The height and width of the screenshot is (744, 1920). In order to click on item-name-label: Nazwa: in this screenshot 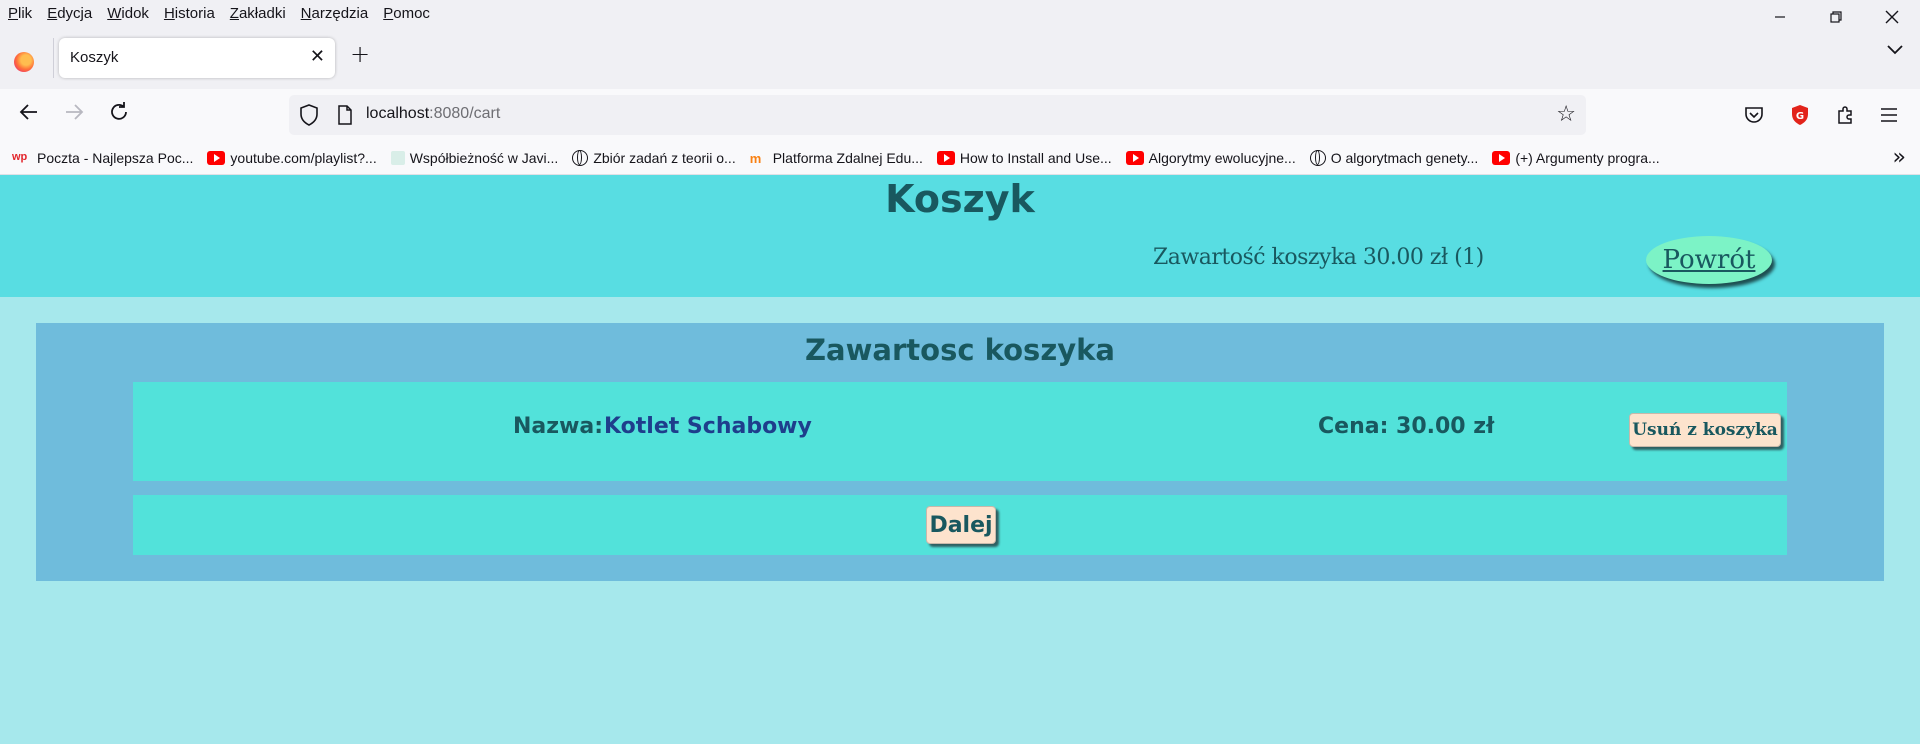, I will do `click(558, 426)`.